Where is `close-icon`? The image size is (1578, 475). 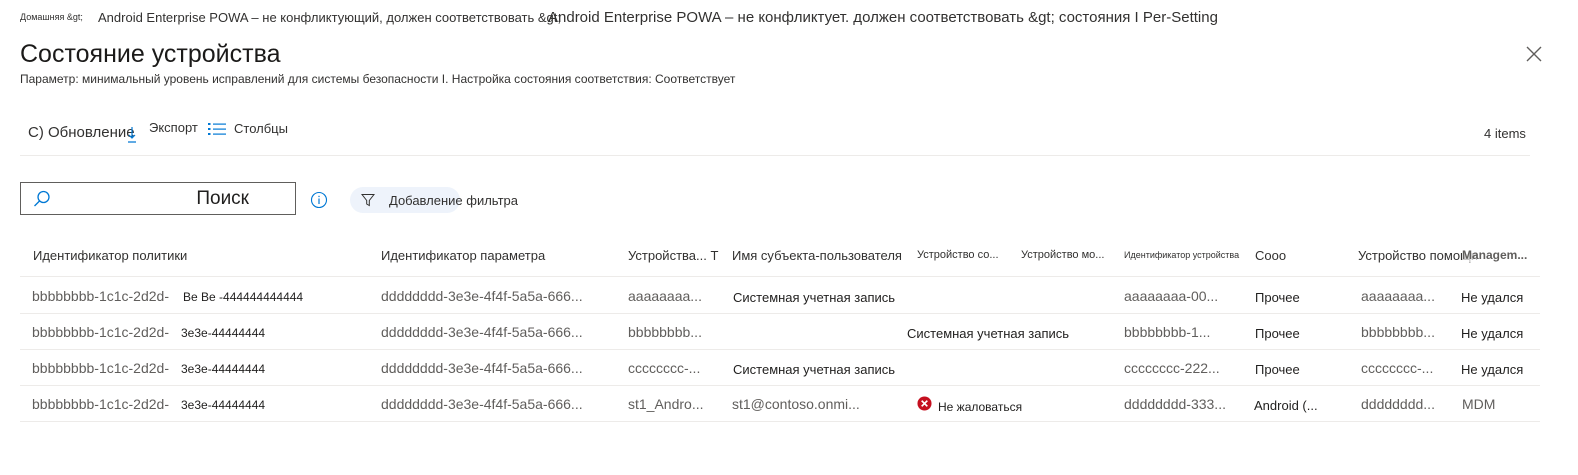 close-icon is located at coordinates (1534, 54).